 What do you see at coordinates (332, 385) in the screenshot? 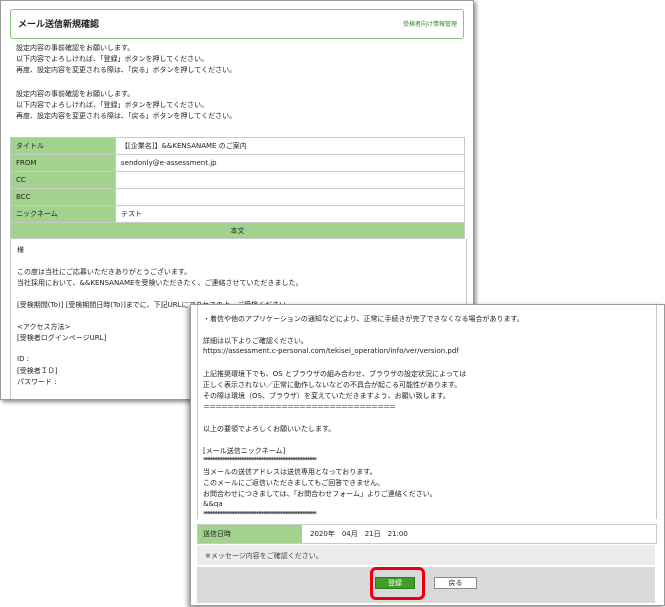
I see `body-line: 正しく表示されない／正常に動作しないなどの不具合が起こる可能性があります。` at bounding box center [332, 385].